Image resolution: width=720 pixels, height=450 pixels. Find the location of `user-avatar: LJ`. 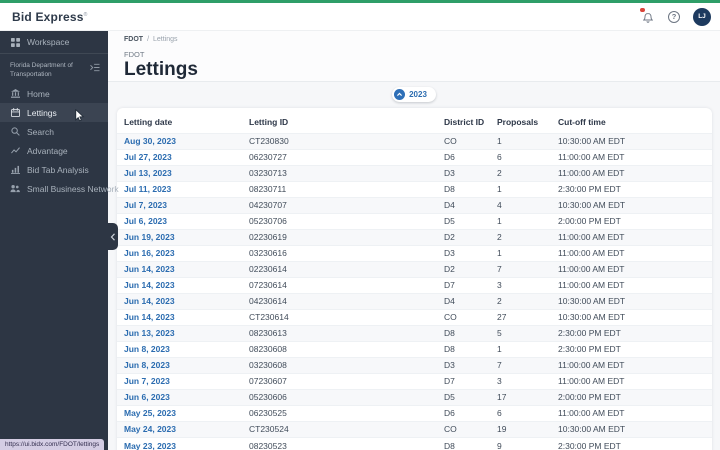

user-avatar: LJ is located at coordinates (702, 16).